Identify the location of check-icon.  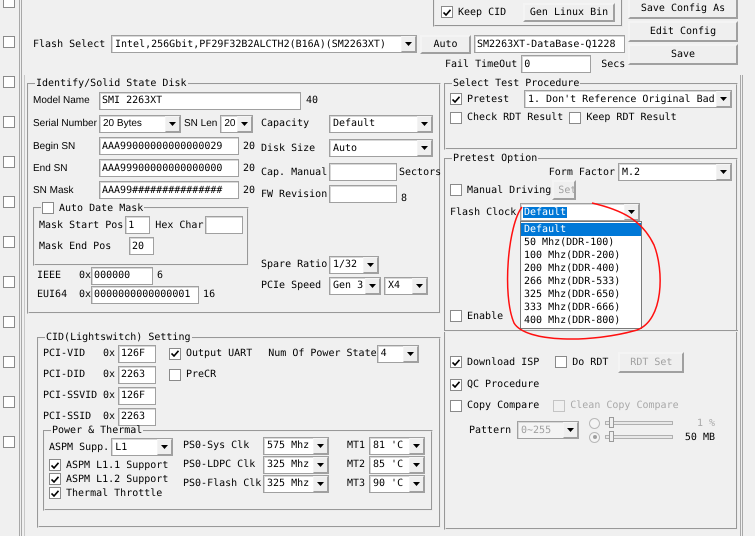
(456, 362).